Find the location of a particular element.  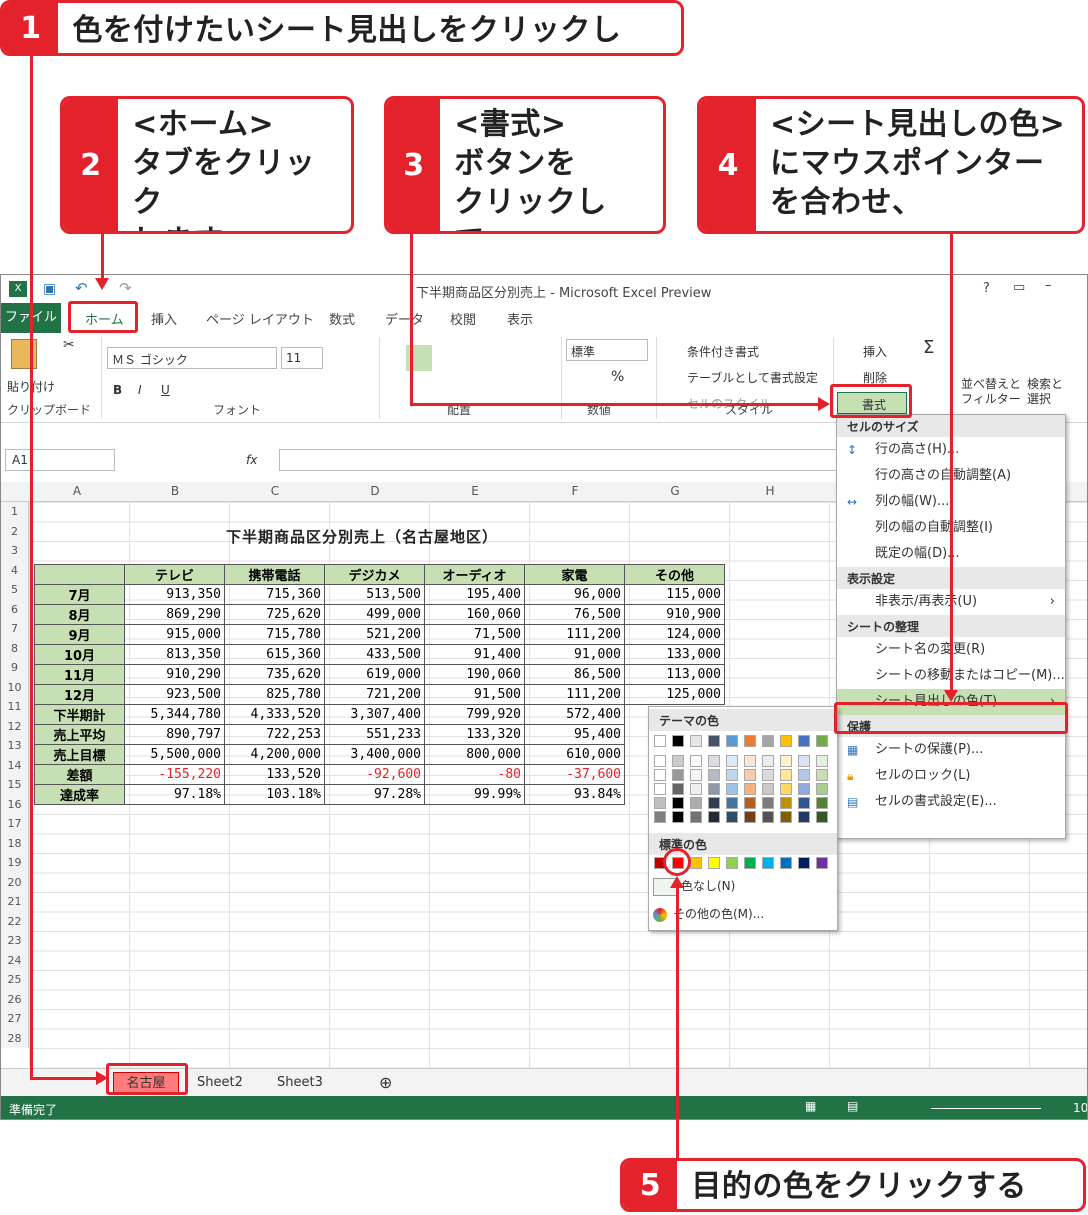

underline-button: U is located at coordinates (165, 390).